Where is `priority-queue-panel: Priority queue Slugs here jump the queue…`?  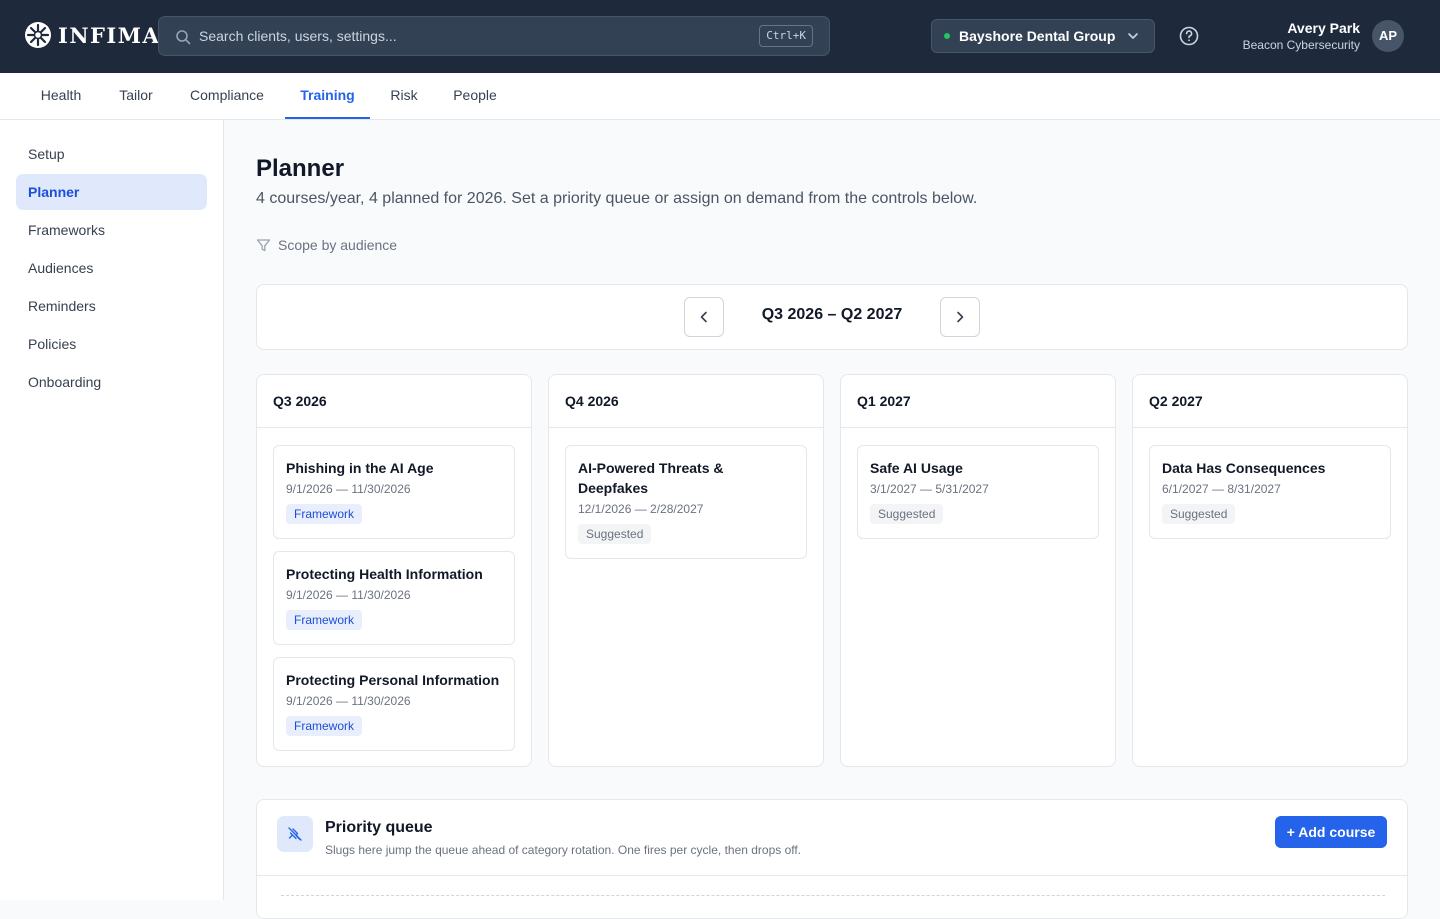 priority-queue-panel: Priority queue Slugs here jump the queue… is located at coordinates (832, 859).